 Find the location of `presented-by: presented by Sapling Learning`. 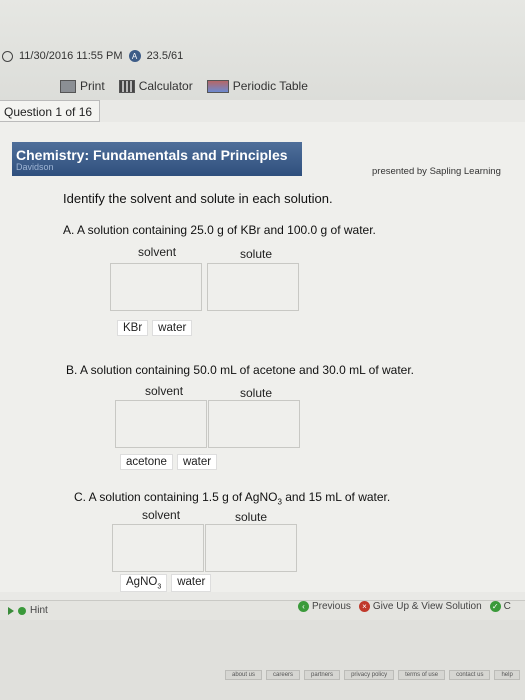

presented-by: presented by Sapling Learning is located at coordinates (436, 171).